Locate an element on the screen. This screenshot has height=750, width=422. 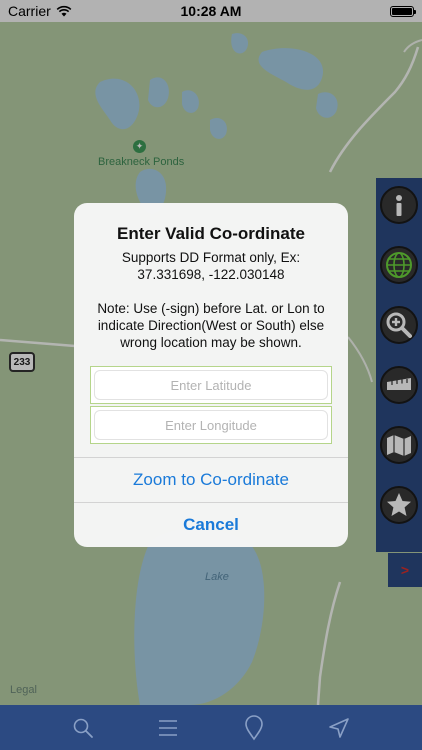
longitude-field-wrap is located at coordinates (211, 425).